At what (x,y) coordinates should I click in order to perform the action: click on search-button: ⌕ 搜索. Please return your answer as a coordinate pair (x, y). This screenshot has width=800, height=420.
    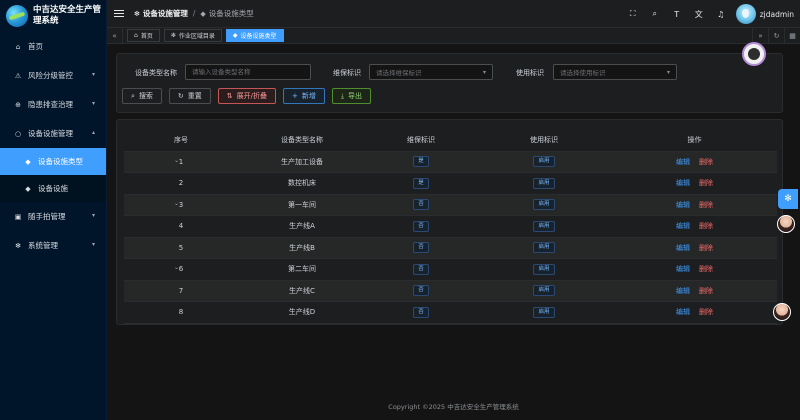
    Looking at the image, I should click on (142, 96).